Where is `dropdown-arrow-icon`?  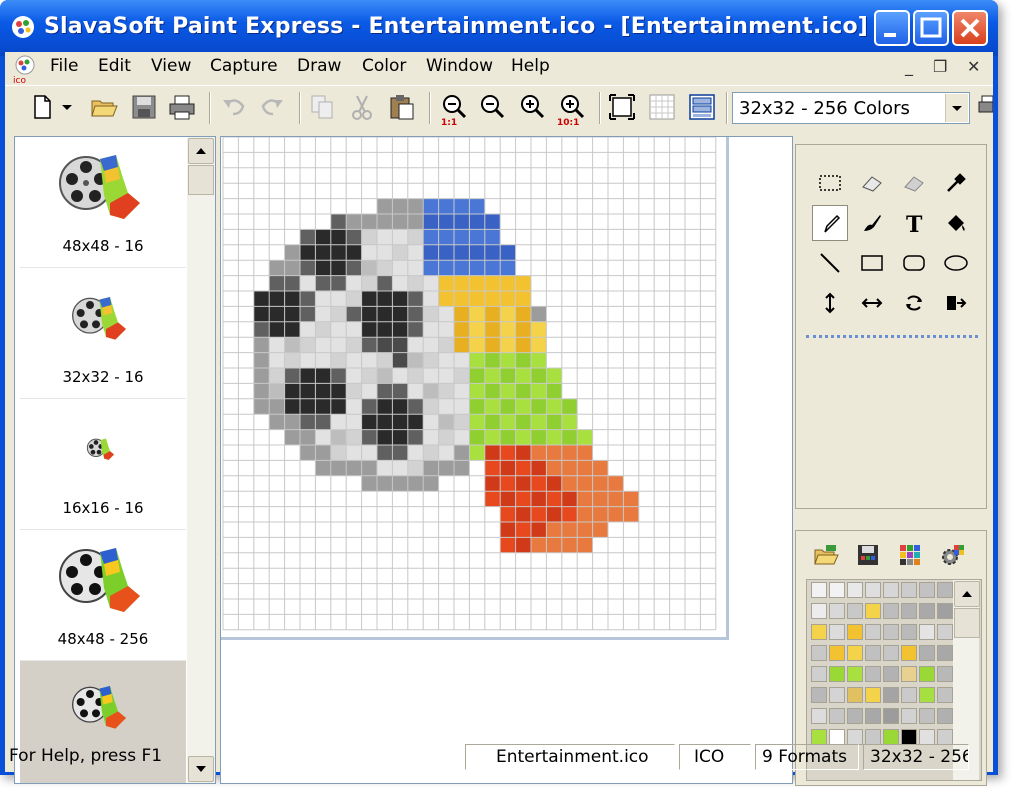
dropdown-arrow-icon is located at coordinates (67, 107).